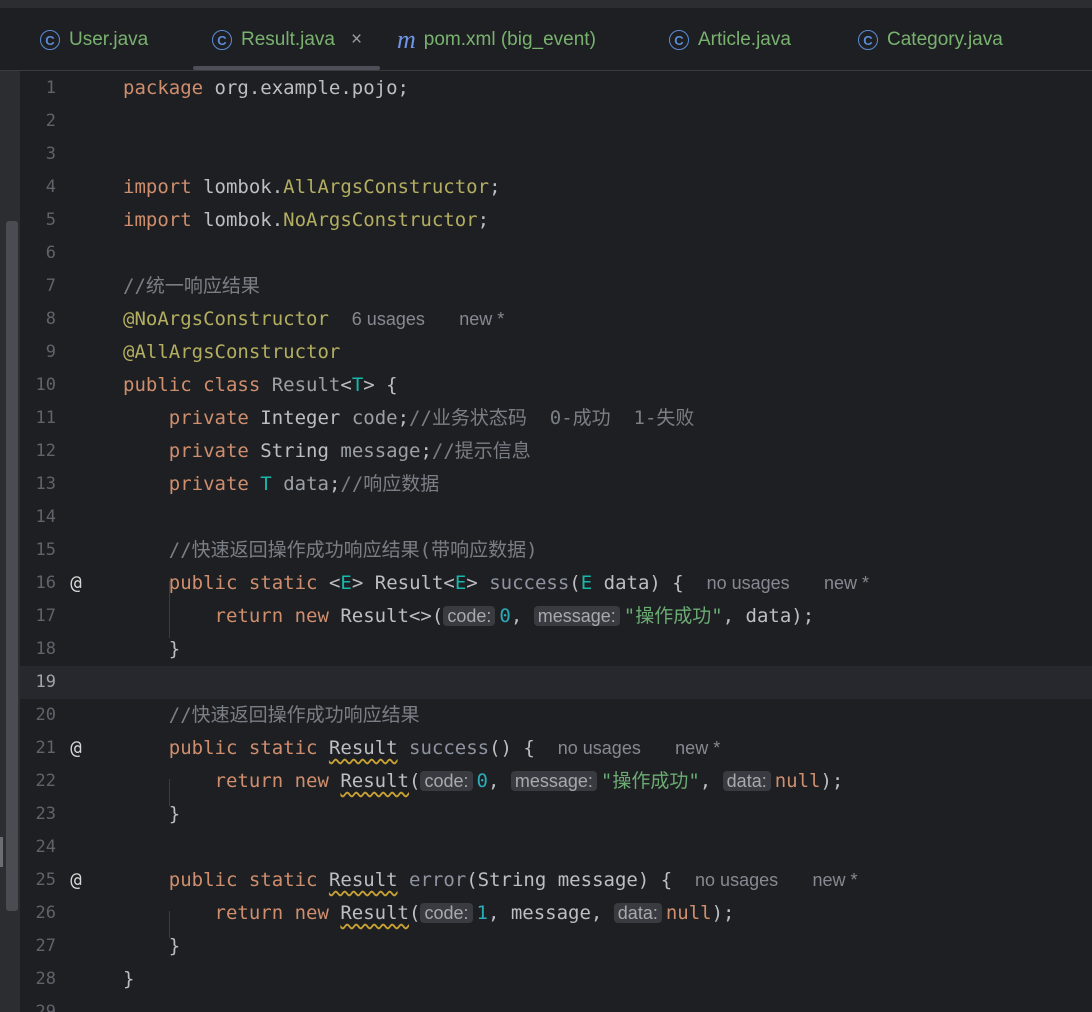  Describe the element at coordinates (556, 979) in the screenshot. I see `code-line: 28 }` at that location.